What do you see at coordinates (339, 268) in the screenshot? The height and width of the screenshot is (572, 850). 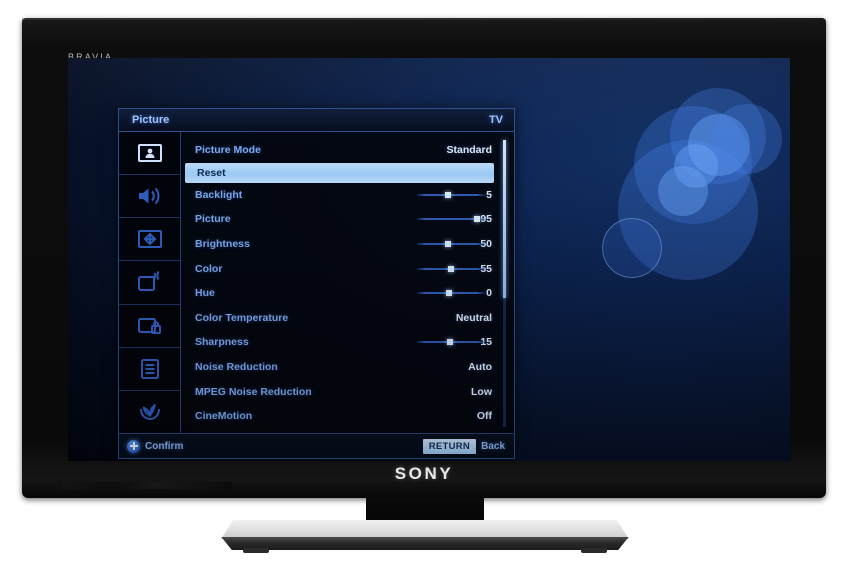 I see `setting-row: Color 55` at bounding box center [339, 268].